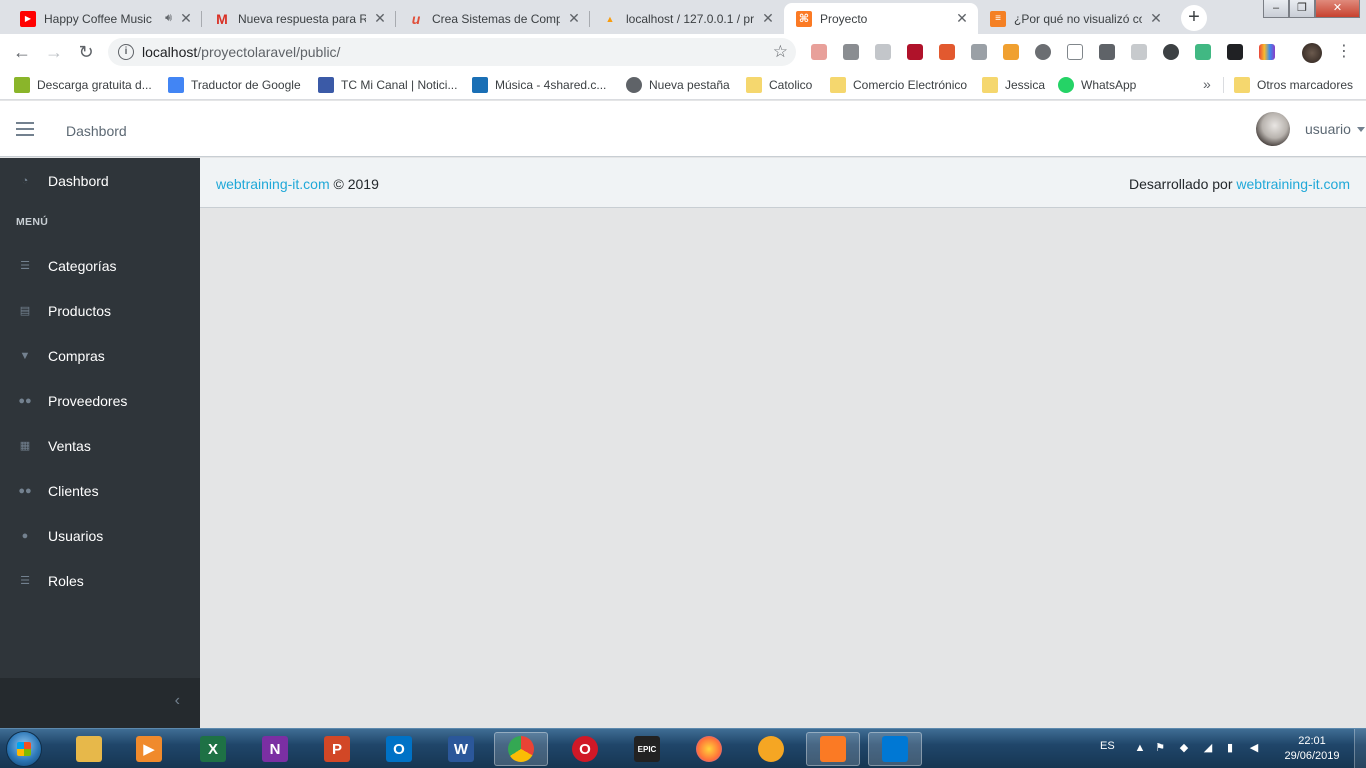  Describe the element at coordinates (1184, 748) in the screenshot. I see `dropbox-icon: ◆` at that location.